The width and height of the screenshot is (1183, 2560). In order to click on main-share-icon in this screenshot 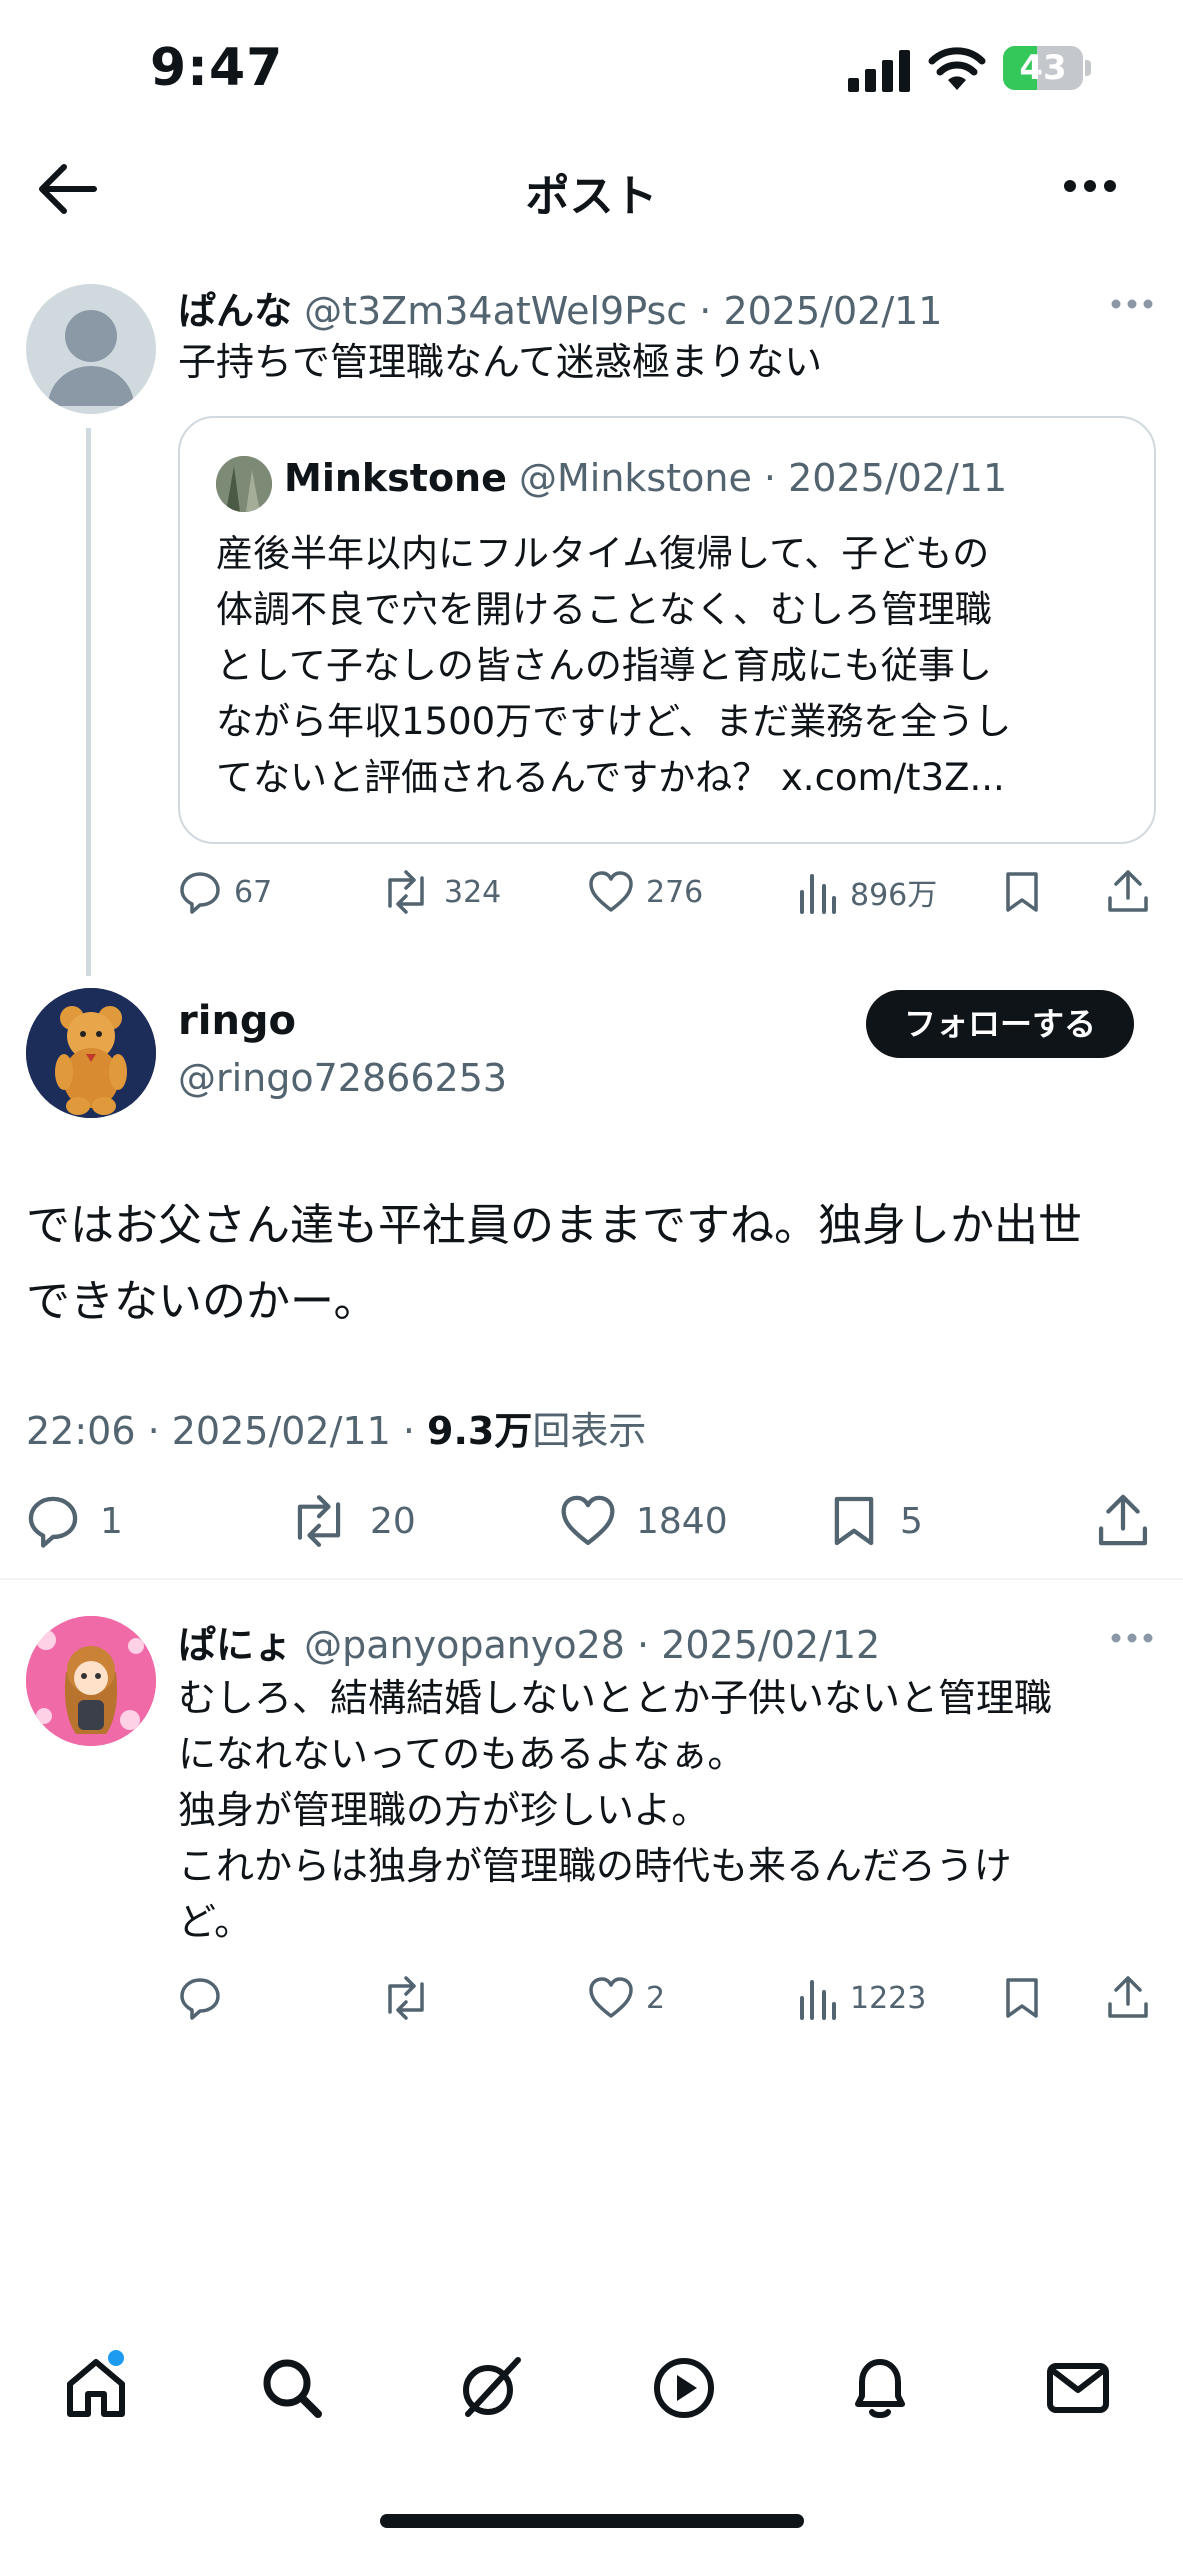, I will do `click(1123, 1520)`.